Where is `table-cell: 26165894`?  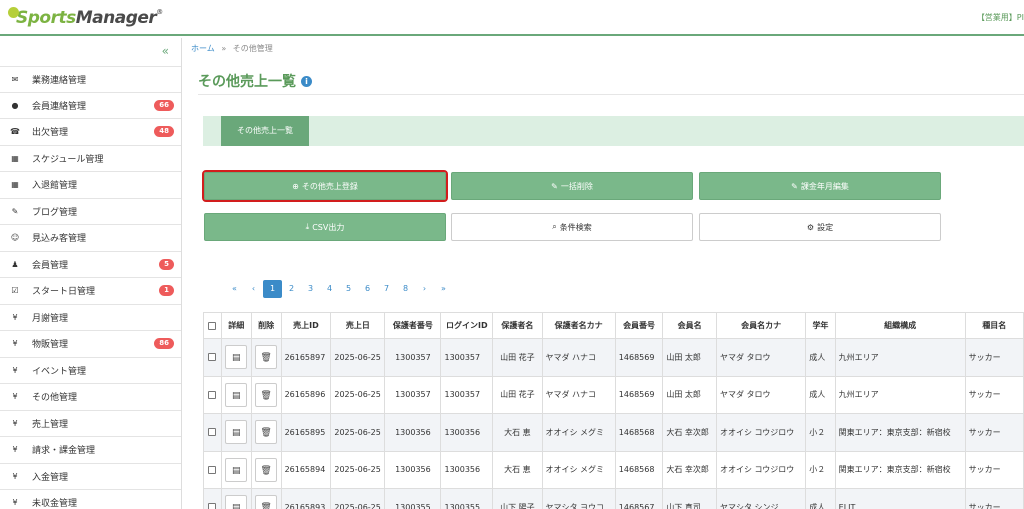 table-cell: 26165894 is located at coordinates (306, 469).